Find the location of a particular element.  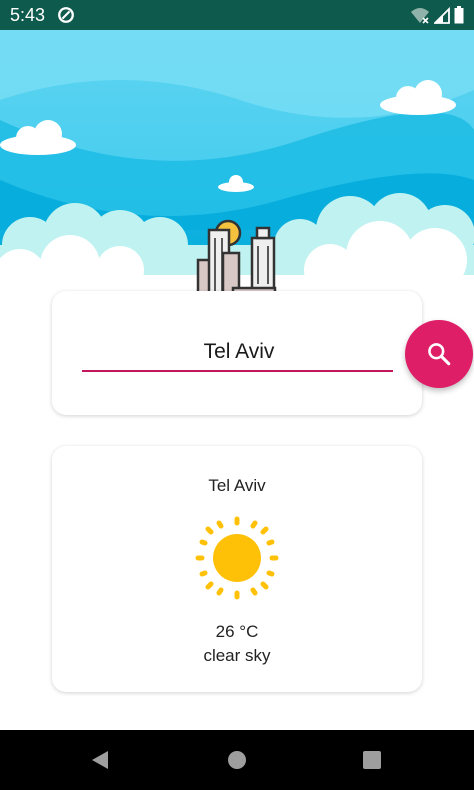

status-icons is located at coordinates (437, 15).